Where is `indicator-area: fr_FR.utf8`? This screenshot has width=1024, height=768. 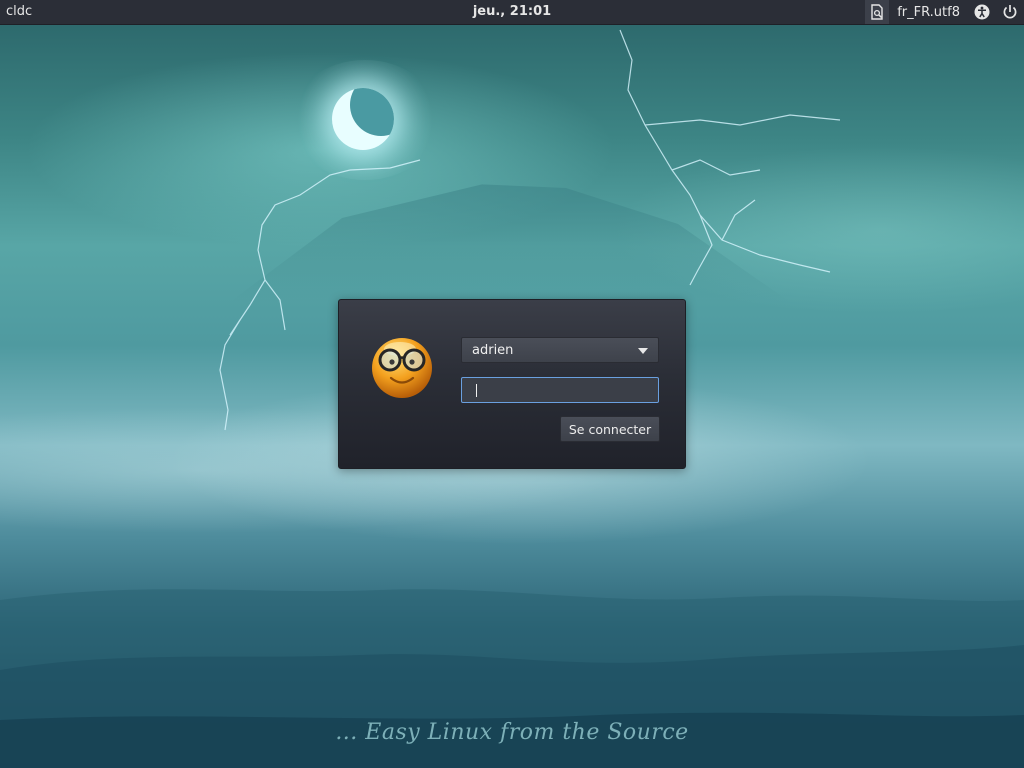 indicator-area: fr_FR.utf8 is located at coordinates (944, 12).